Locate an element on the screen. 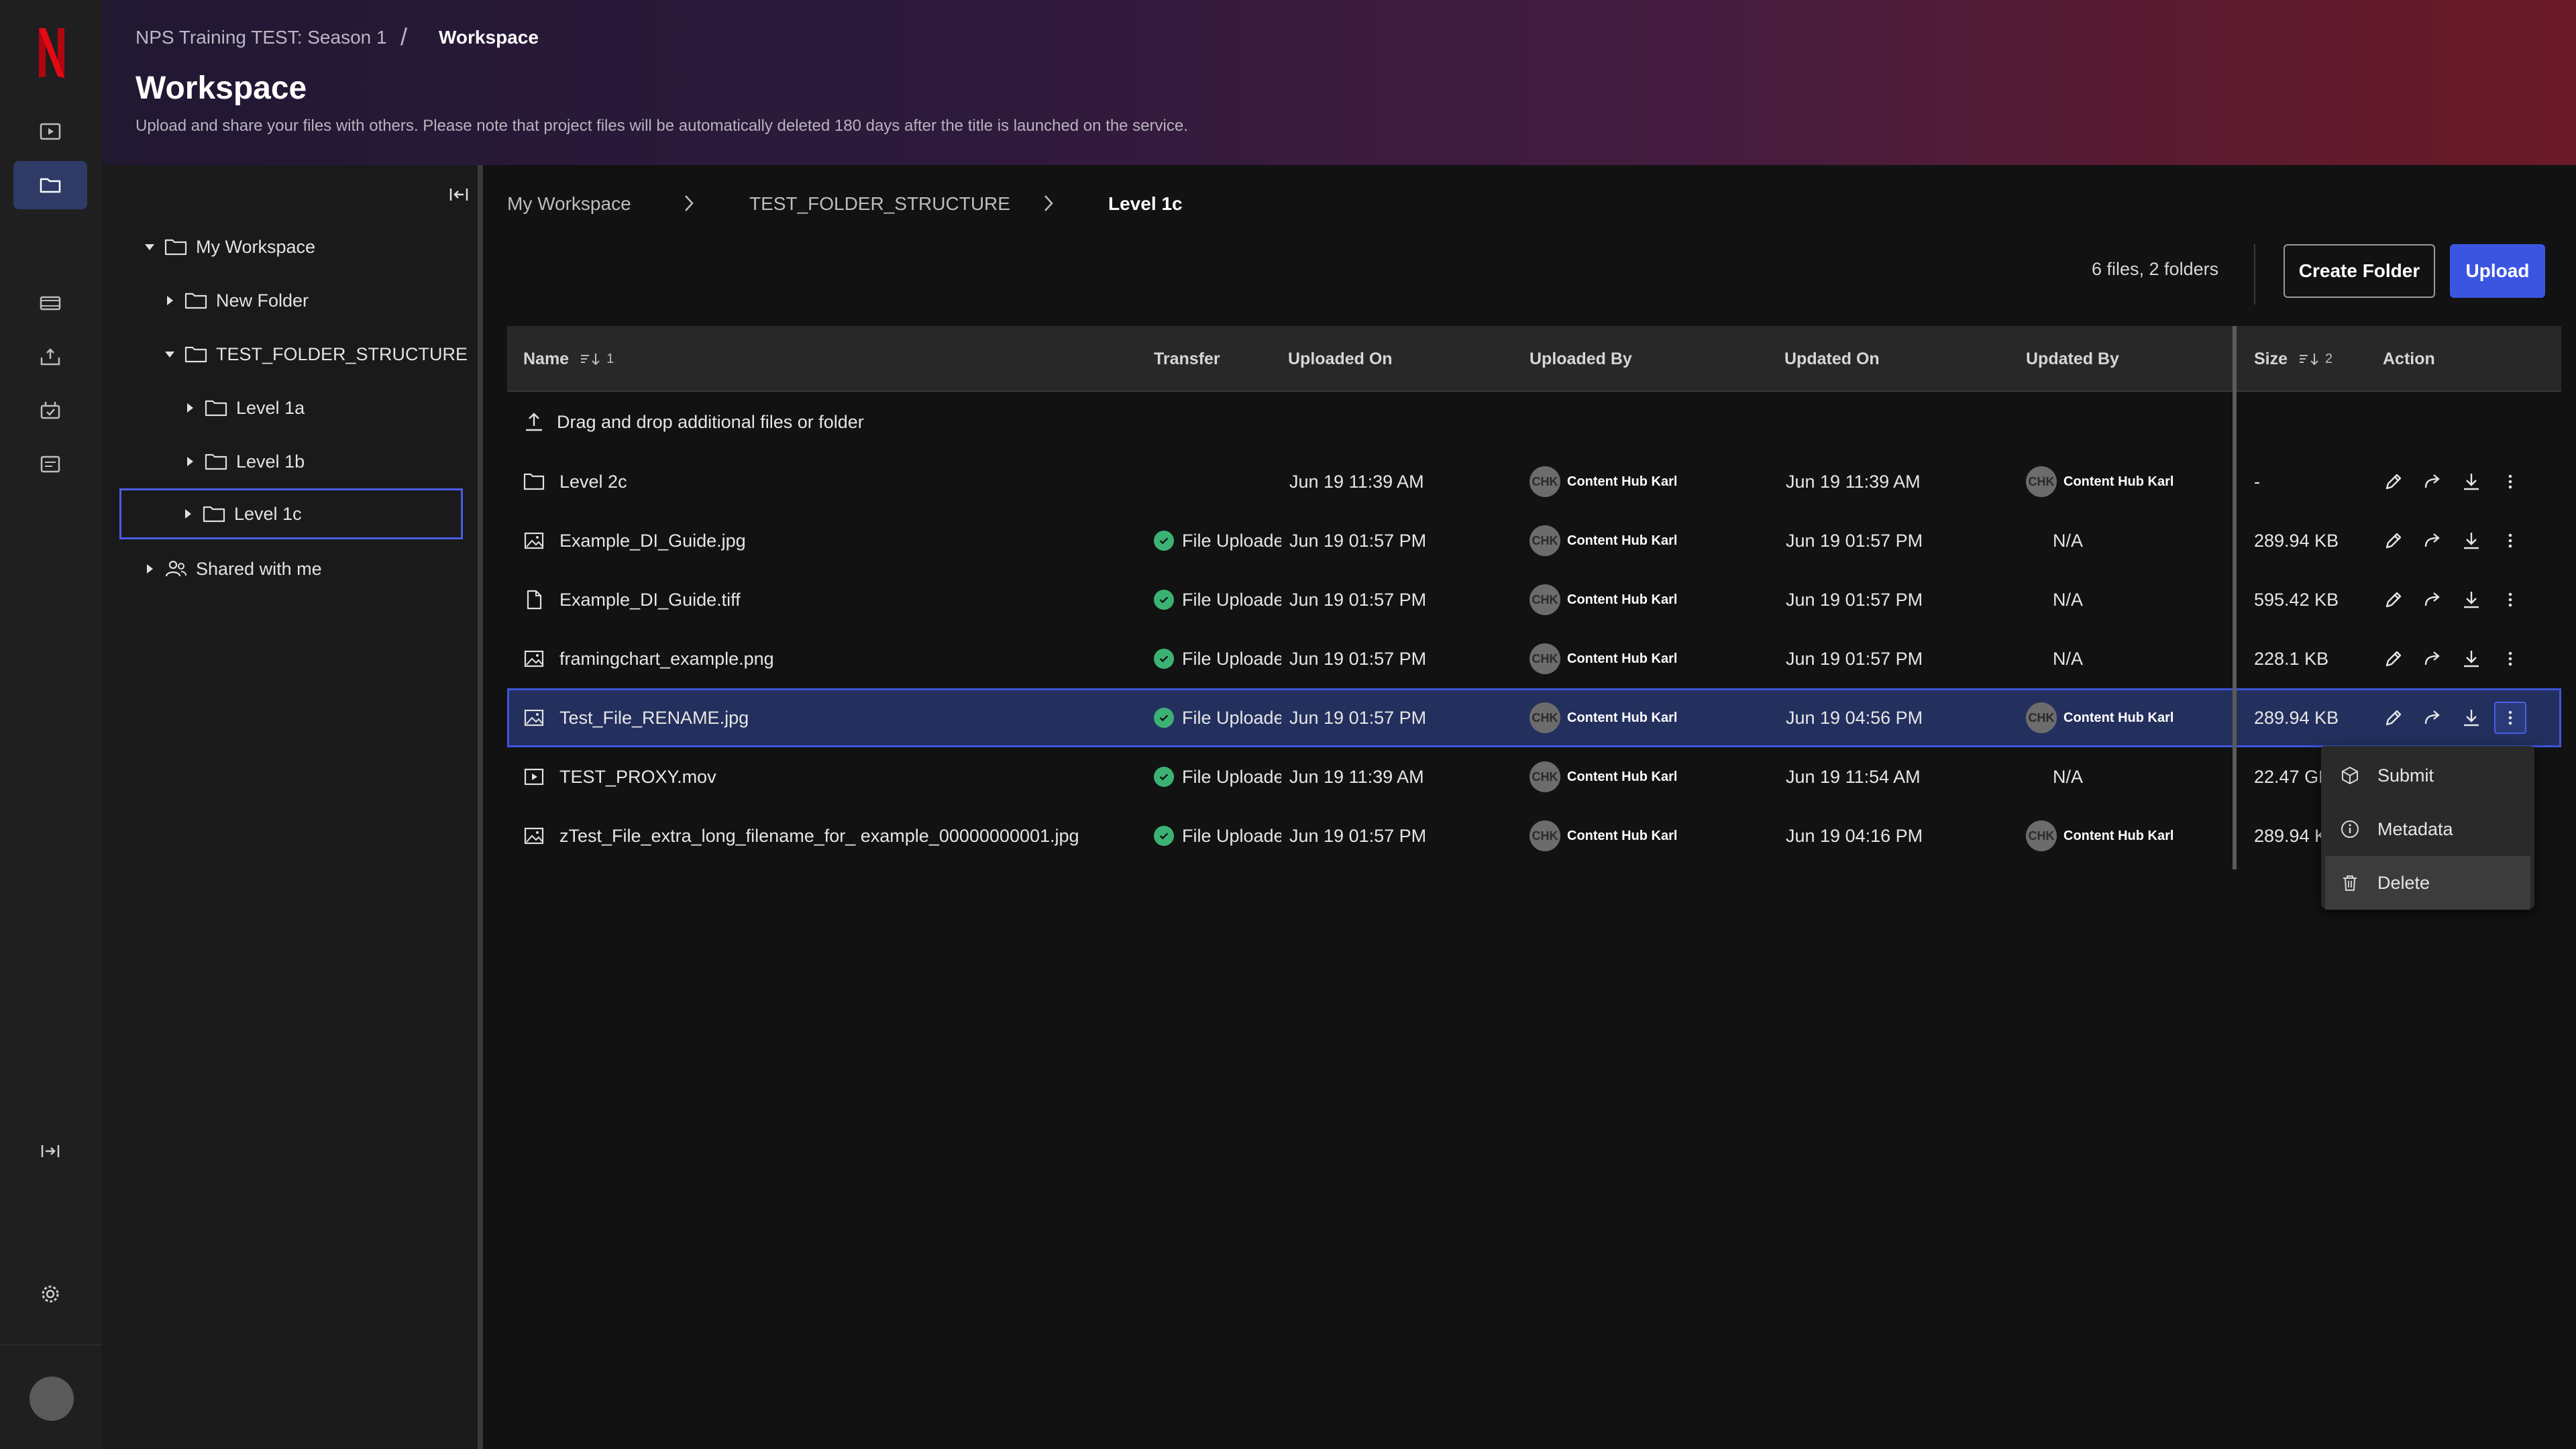  file-name: Test_File_RENAME.jpg is located at coordinates (654, 718).